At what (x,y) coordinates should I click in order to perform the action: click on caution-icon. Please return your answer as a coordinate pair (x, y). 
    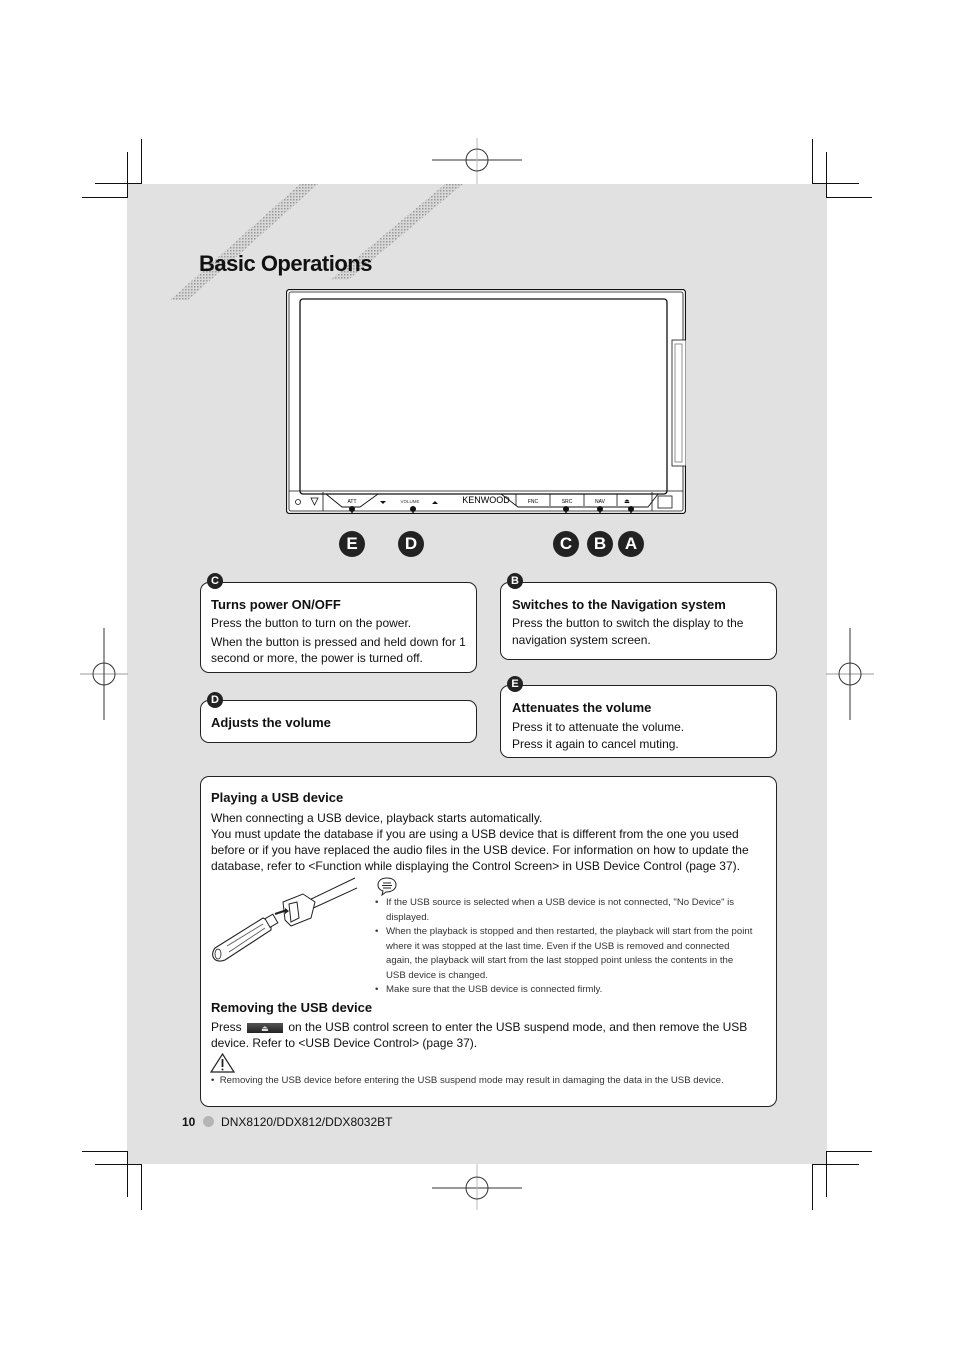
    Looking at the image, I should click on (222, 1063).